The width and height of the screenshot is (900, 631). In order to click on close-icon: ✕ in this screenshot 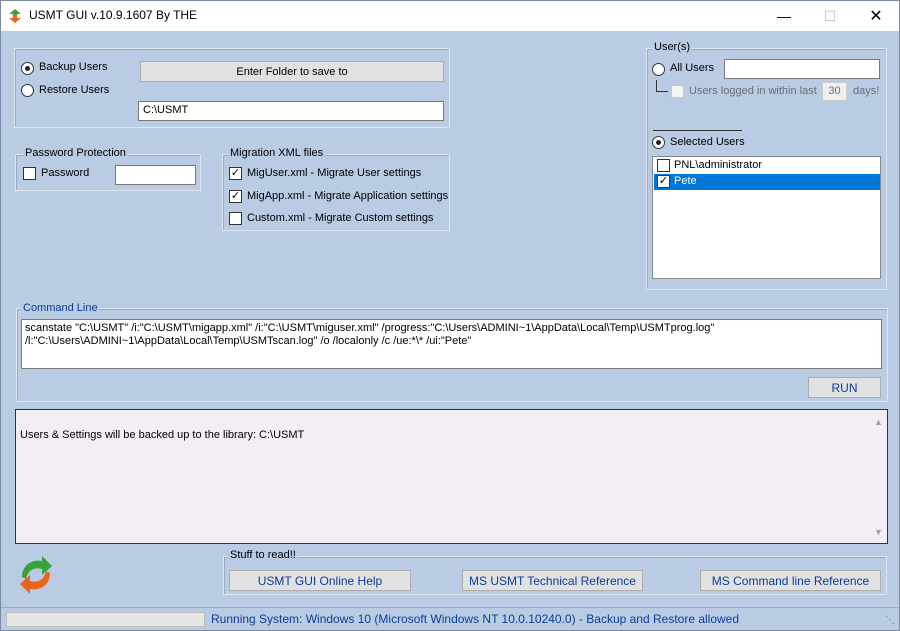, I will do `click(876, 16)`.